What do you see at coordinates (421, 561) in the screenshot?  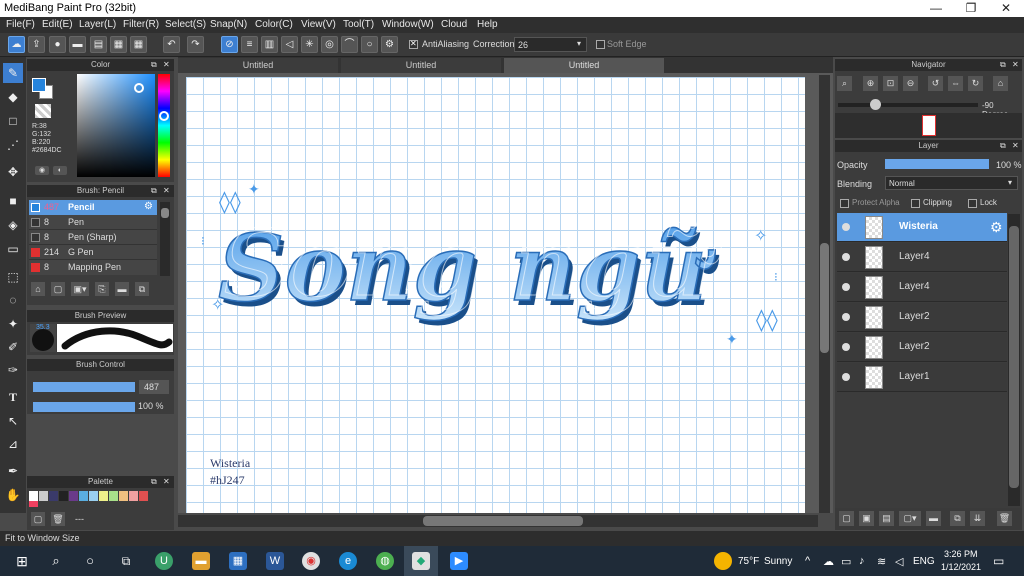 I see `taskbar-active-app: ◆` at bounding box center [421, 561].